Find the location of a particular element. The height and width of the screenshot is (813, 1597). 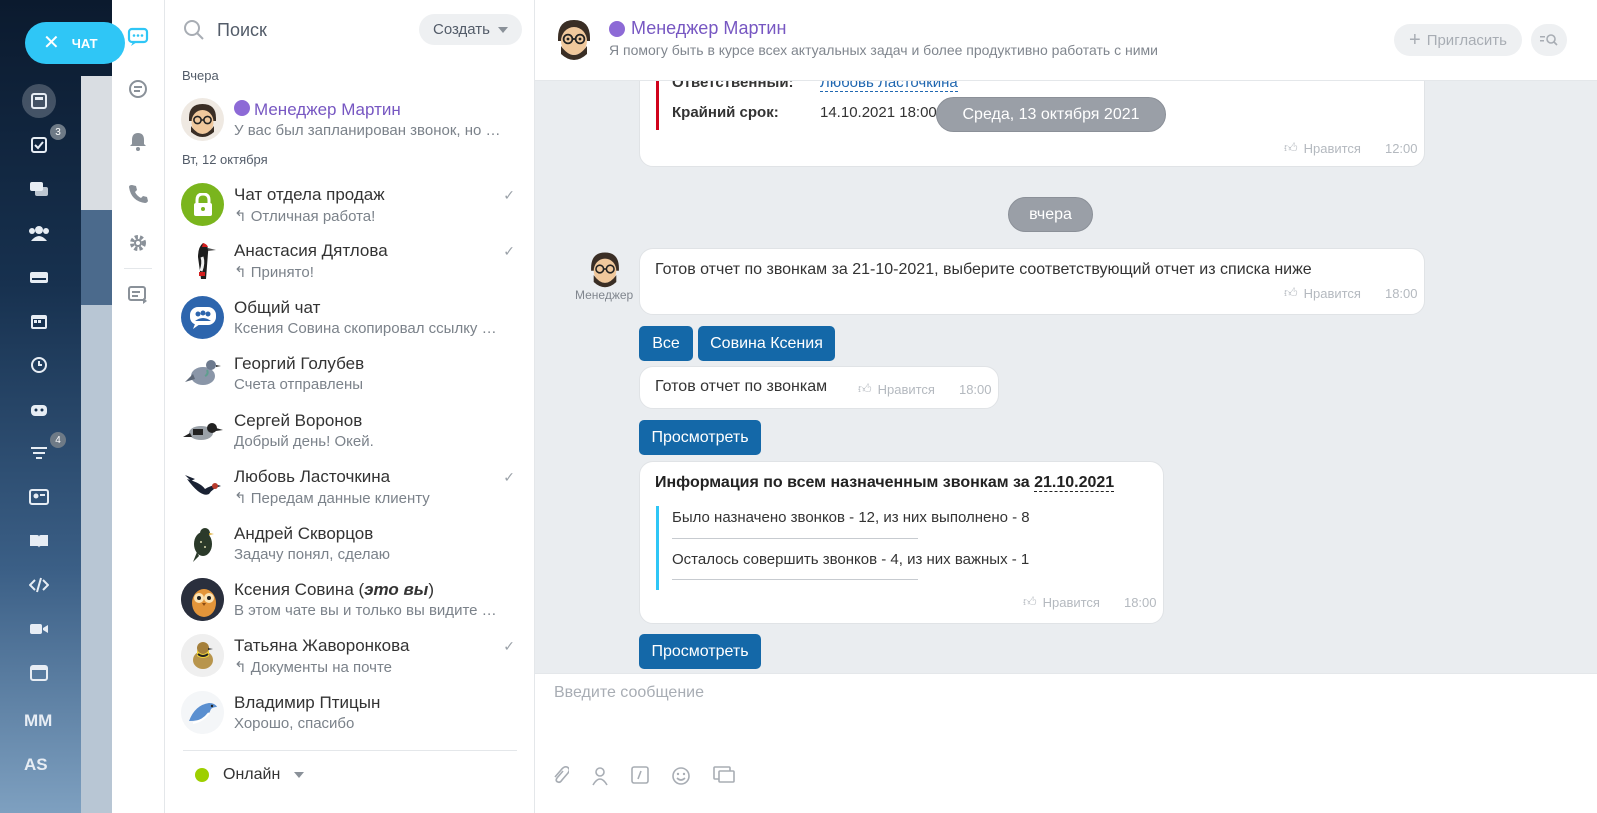

sidebar-knowledge-icon is located at coordinates (39, 541).